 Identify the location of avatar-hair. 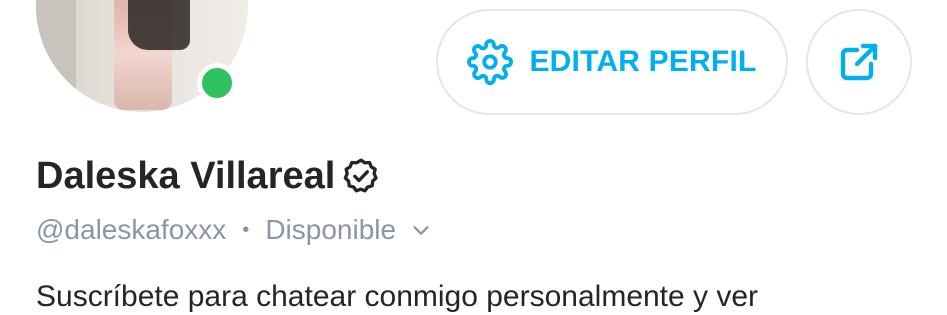
(159, 25).